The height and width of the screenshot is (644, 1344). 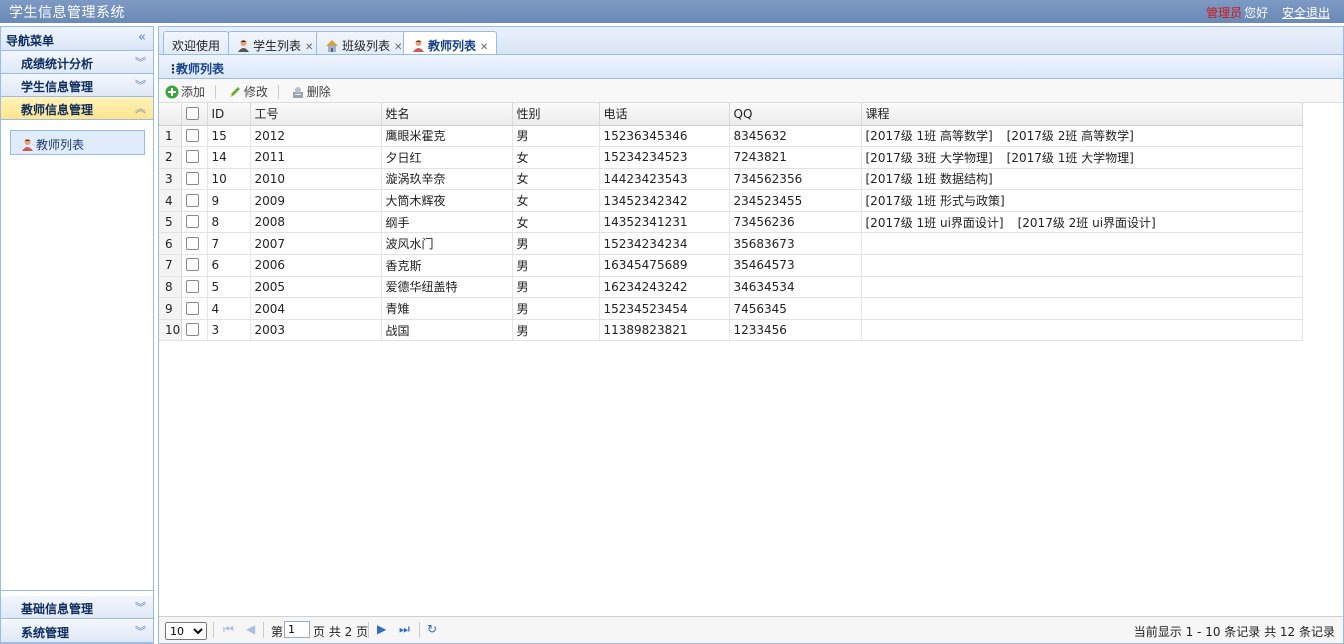 What do you see at coordinates (731, 287) in the screenshot?
I see `table-row: 8 5 2005 爱德华纽盖特男 16234243242 34634534` at bounding box center [731, 287].